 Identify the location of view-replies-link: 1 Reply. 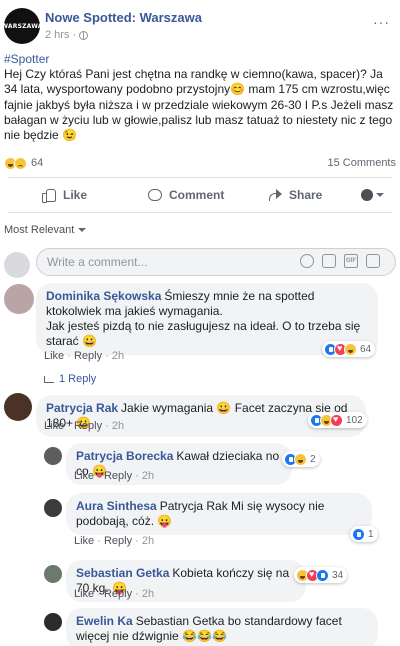
(70, 379).